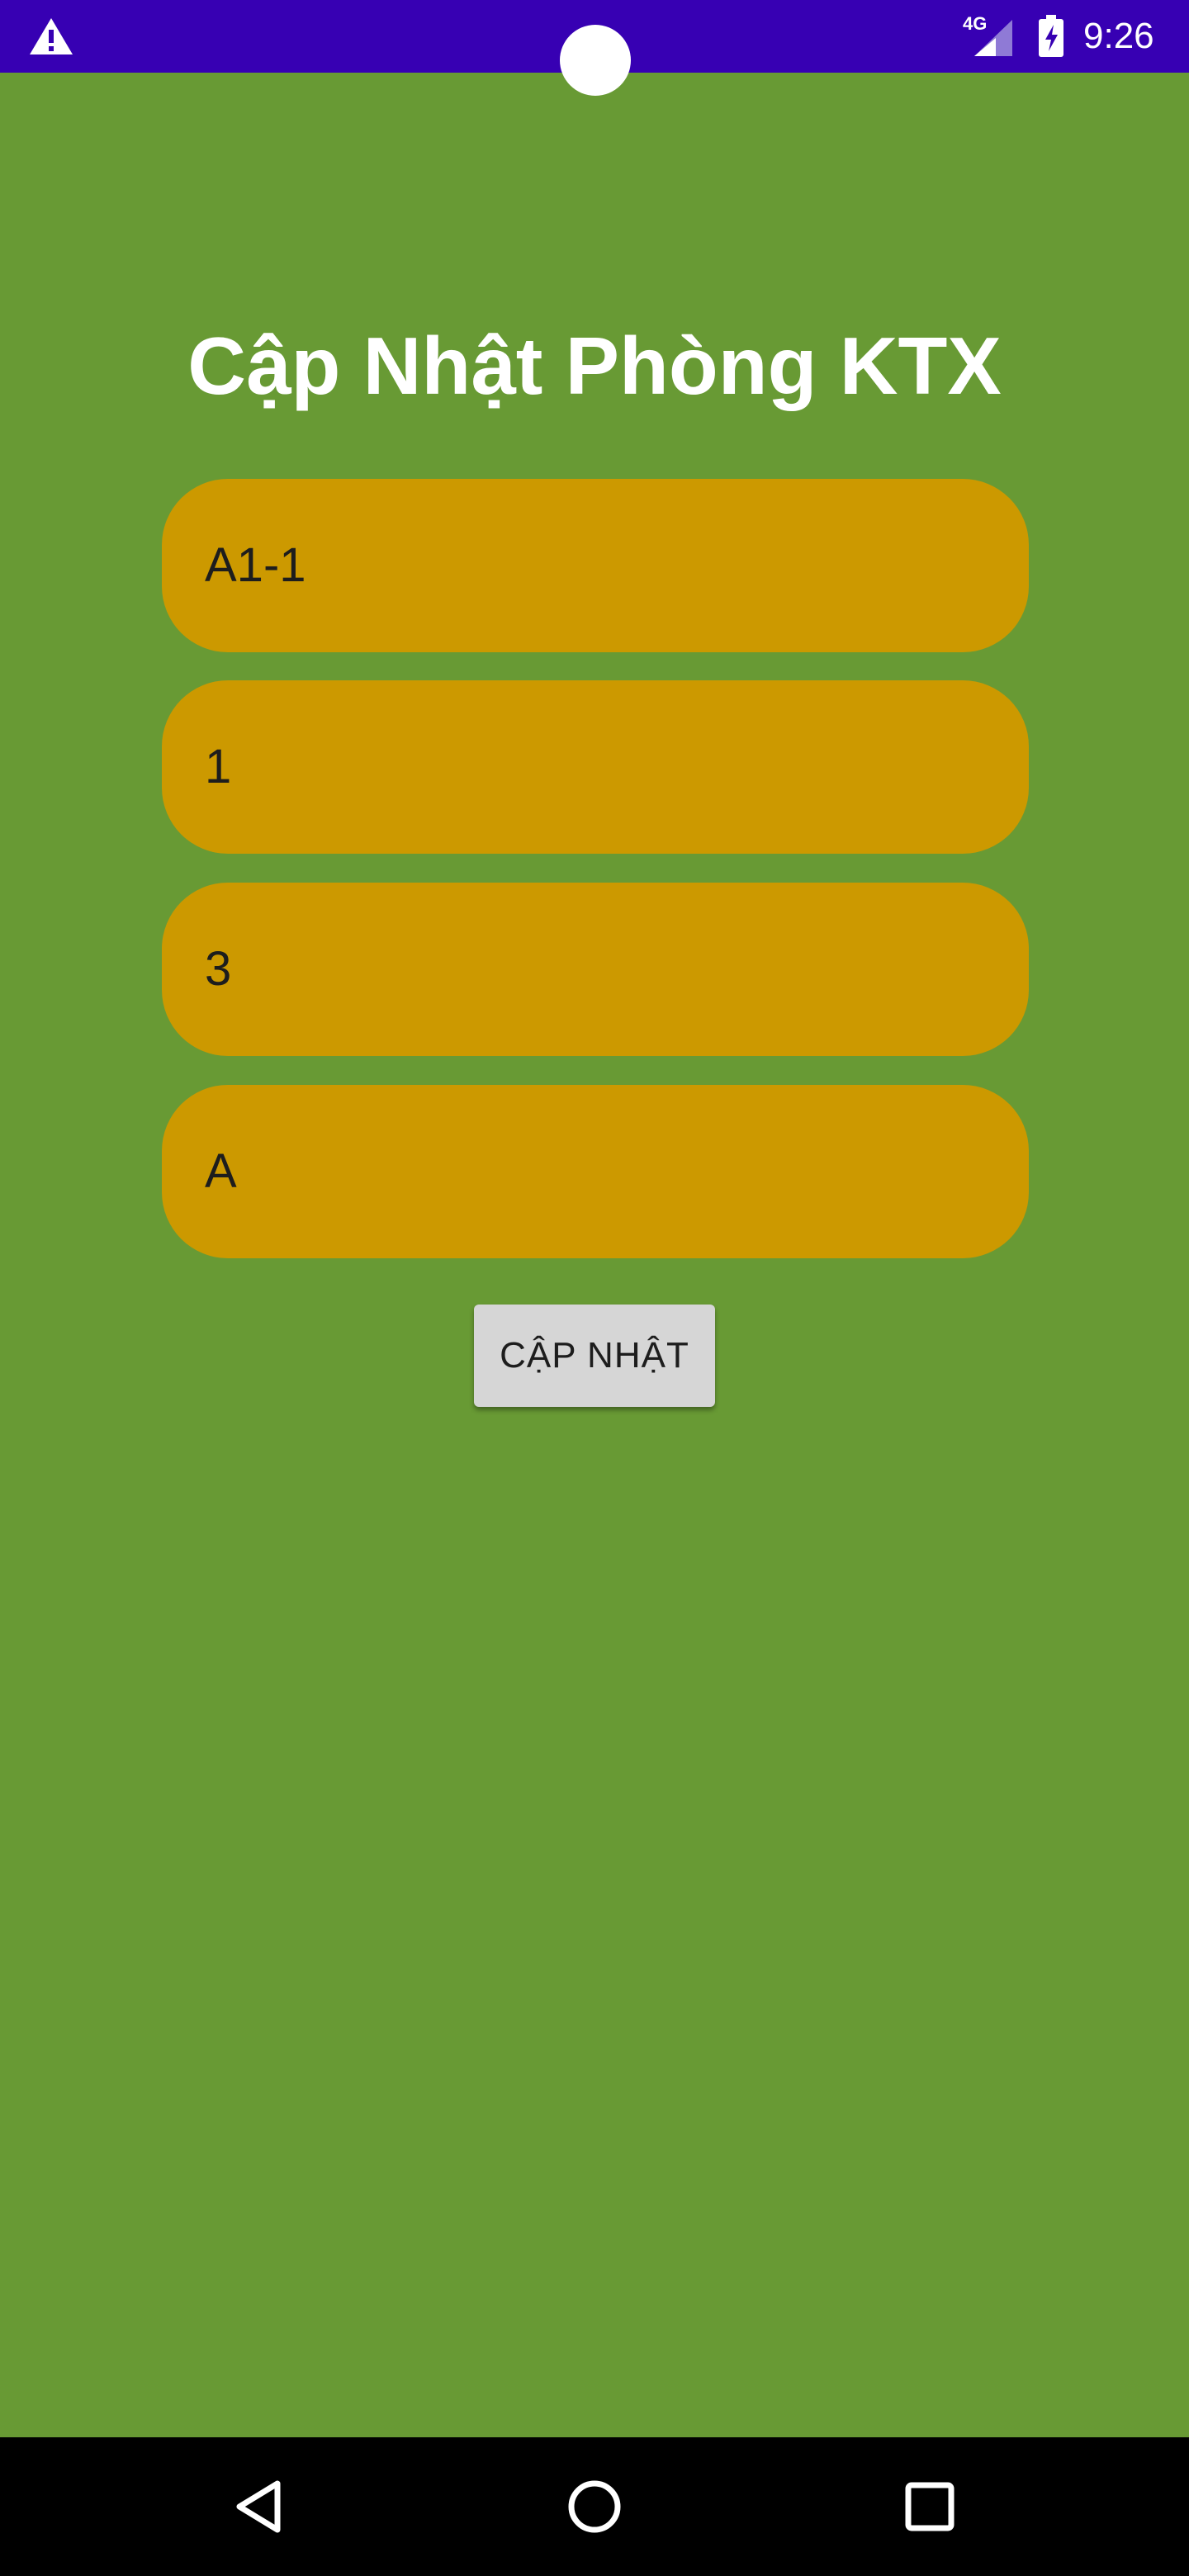  I want to click on camera-cutout, so click(595, 60).